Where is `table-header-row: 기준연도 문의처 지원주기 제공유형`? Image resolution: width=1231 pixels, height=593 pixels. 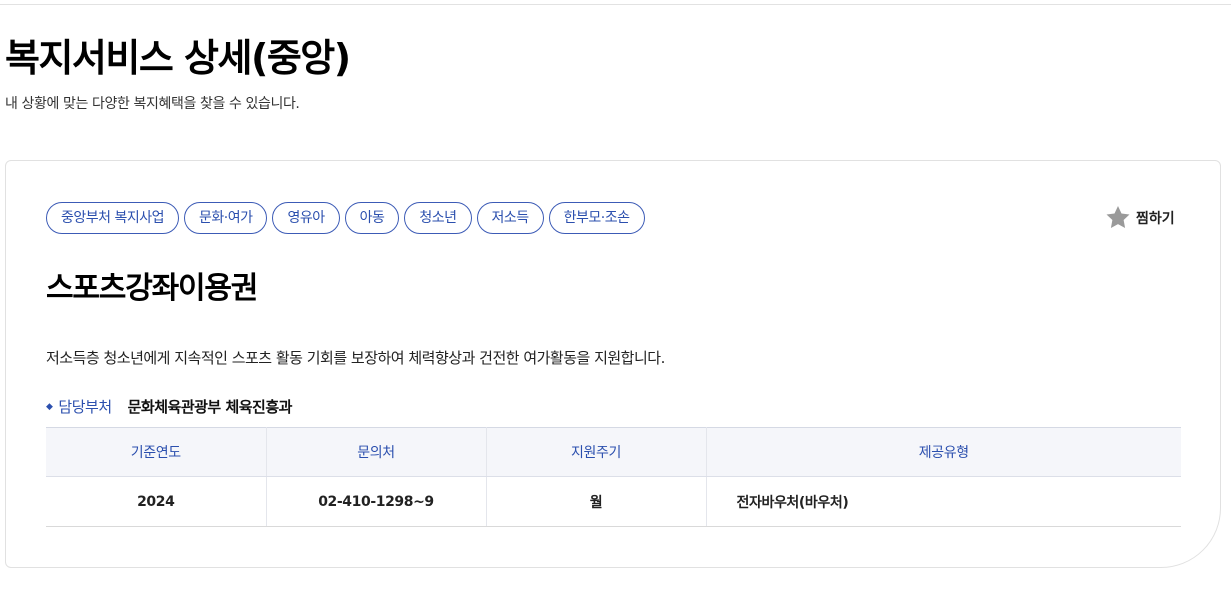 table-header-row: 기준연도 문의처 지원주기 제공유형 is located at coordinates (613, 452).